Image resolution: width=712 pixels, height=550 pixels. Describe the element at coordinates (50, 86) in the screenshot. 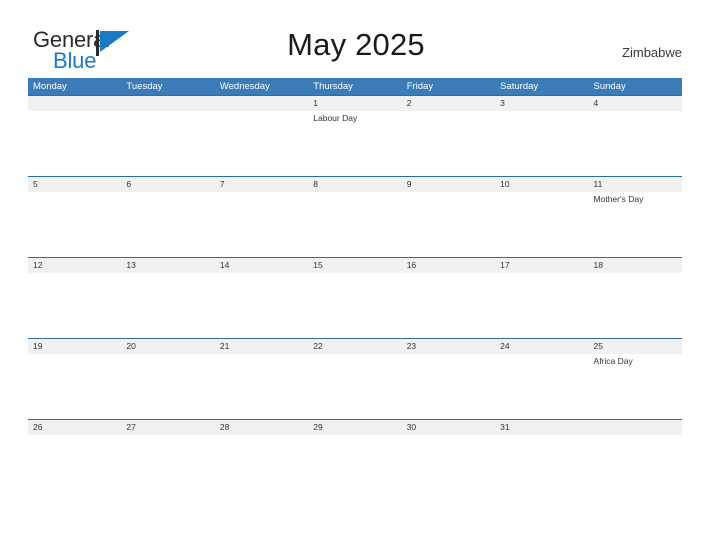

I see `weekday-monday: Monday` at that location.